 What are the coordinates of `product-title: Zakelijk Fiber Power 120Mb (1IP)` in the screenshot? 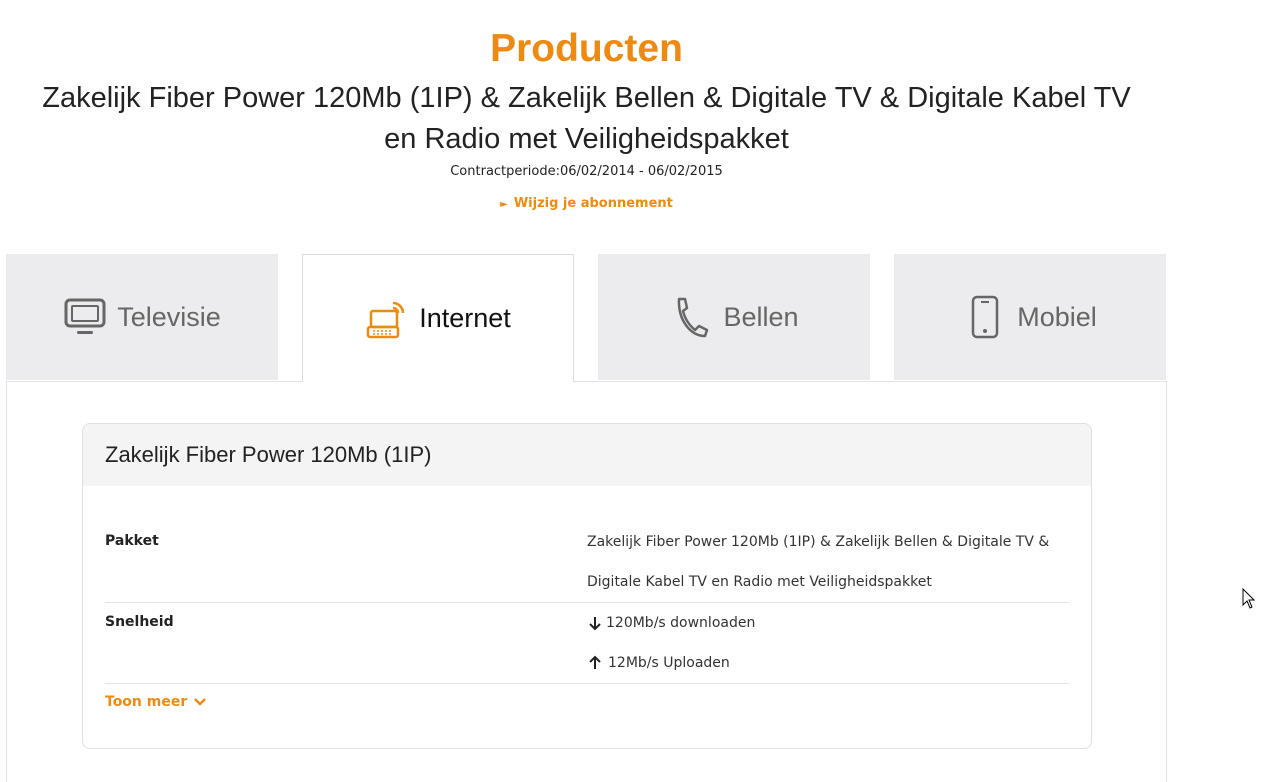 It's located at (268, 454).